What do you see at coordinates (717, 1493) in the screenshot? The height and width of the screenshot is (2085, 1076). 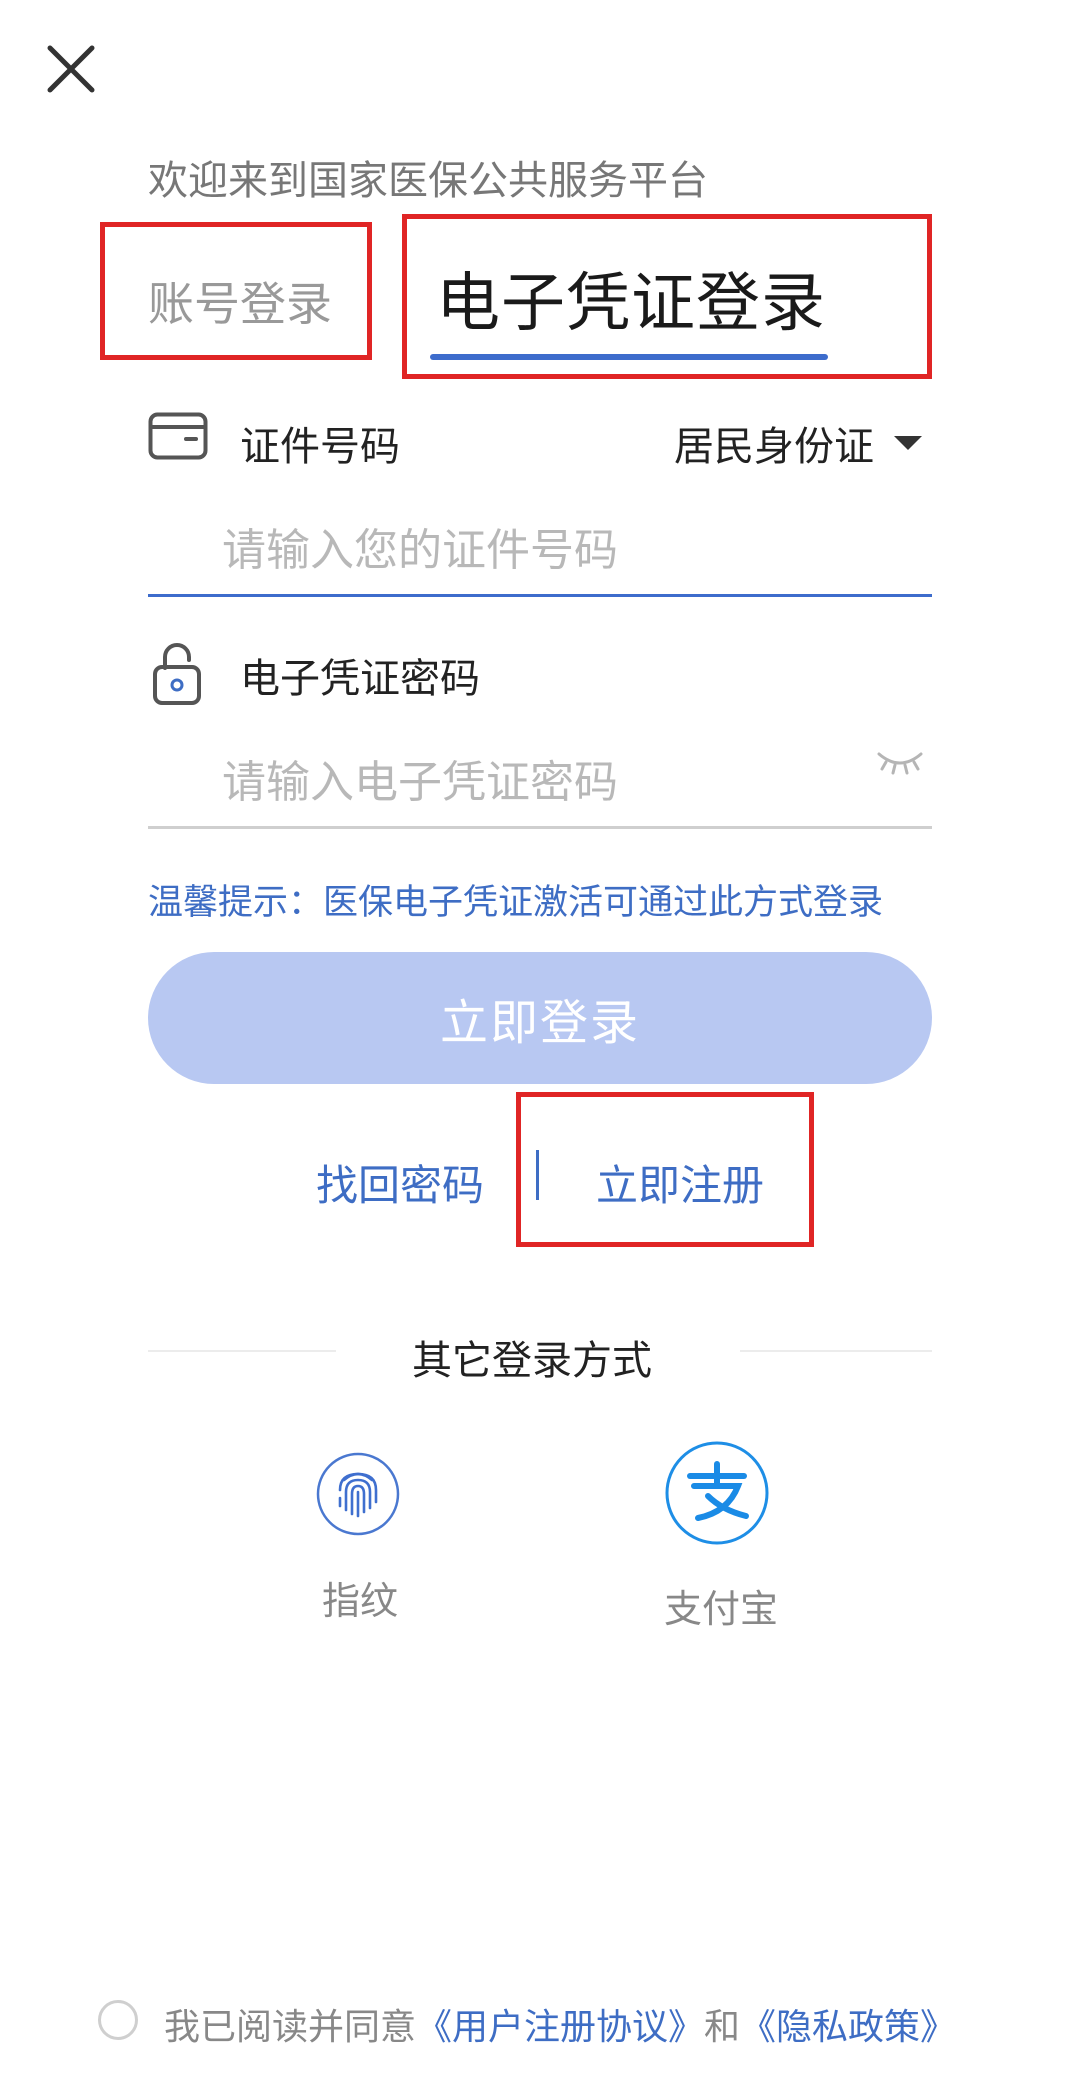 I see `alipay-icon` at bounding box center [717, 1493].